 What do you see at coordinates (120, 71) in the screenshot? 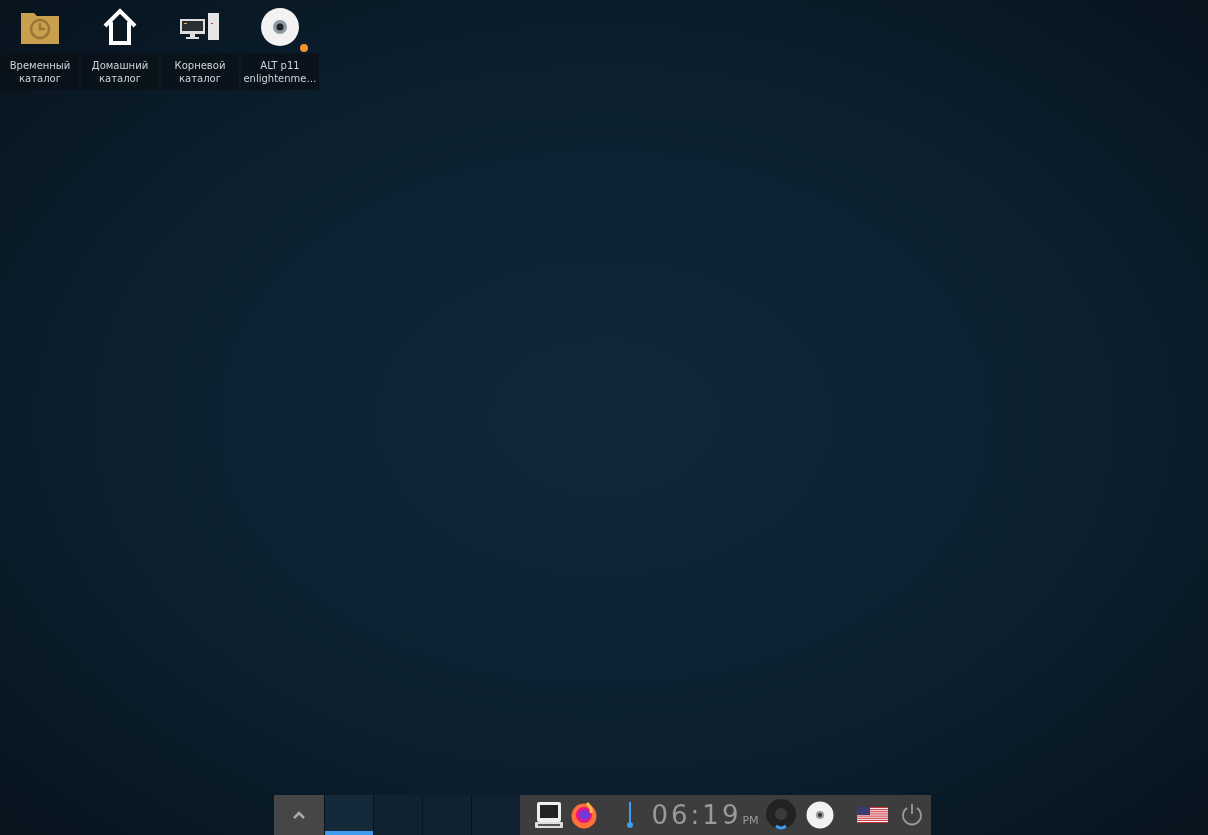
I see `icon-label: Домашний каталог` at bounding box center [120, 71].